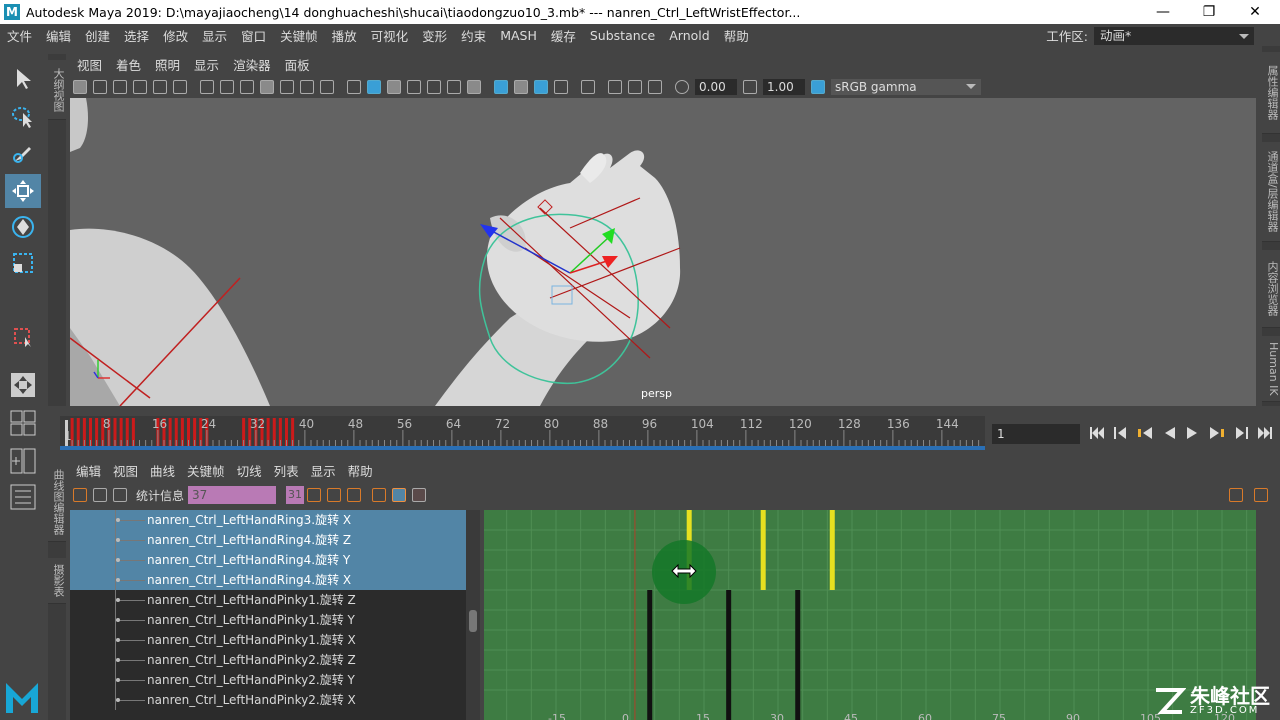  What do you see at coordinates (622, 35) in the screenshot?
I see `menu-substance: Substance` at bounding box center [622, 35].